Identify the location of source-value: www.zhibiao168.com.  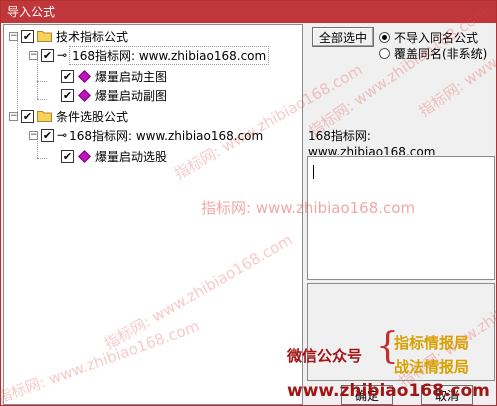
(372, 150).